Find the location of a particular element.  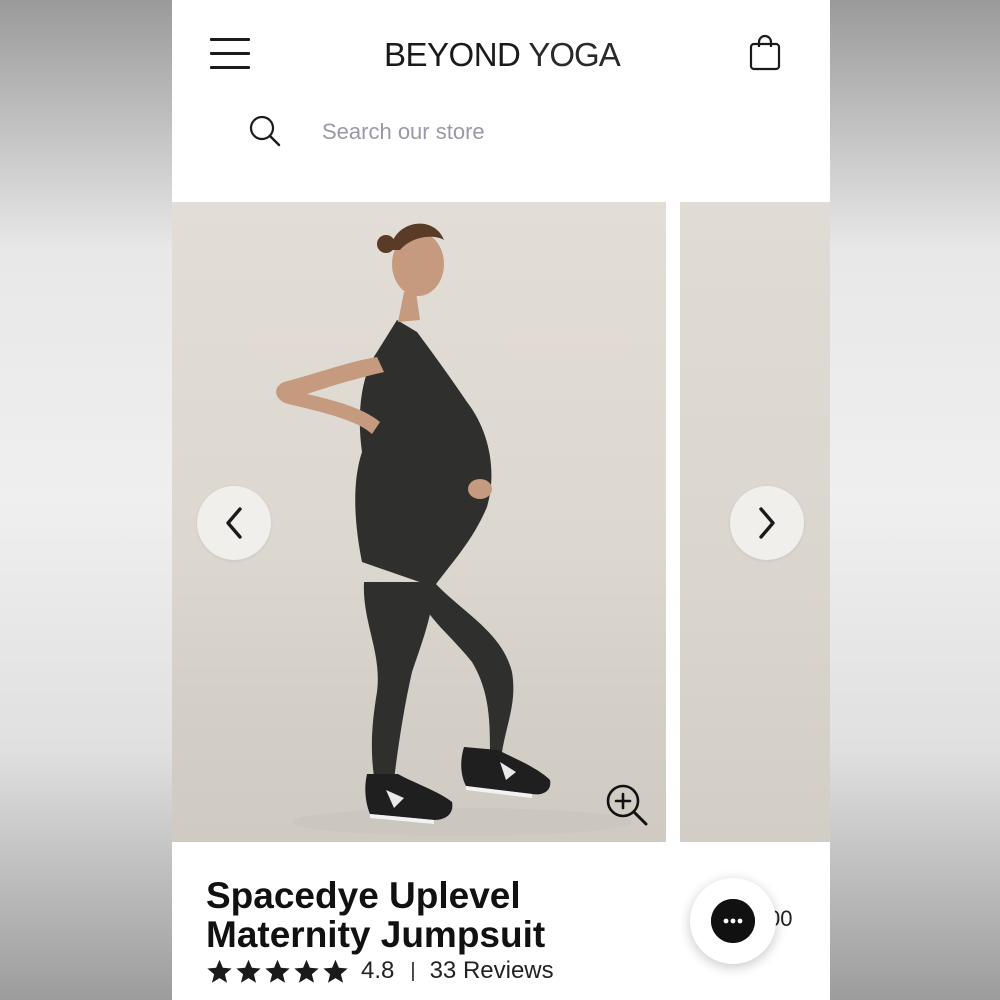

search-icon is located at coordinates (265, 131).